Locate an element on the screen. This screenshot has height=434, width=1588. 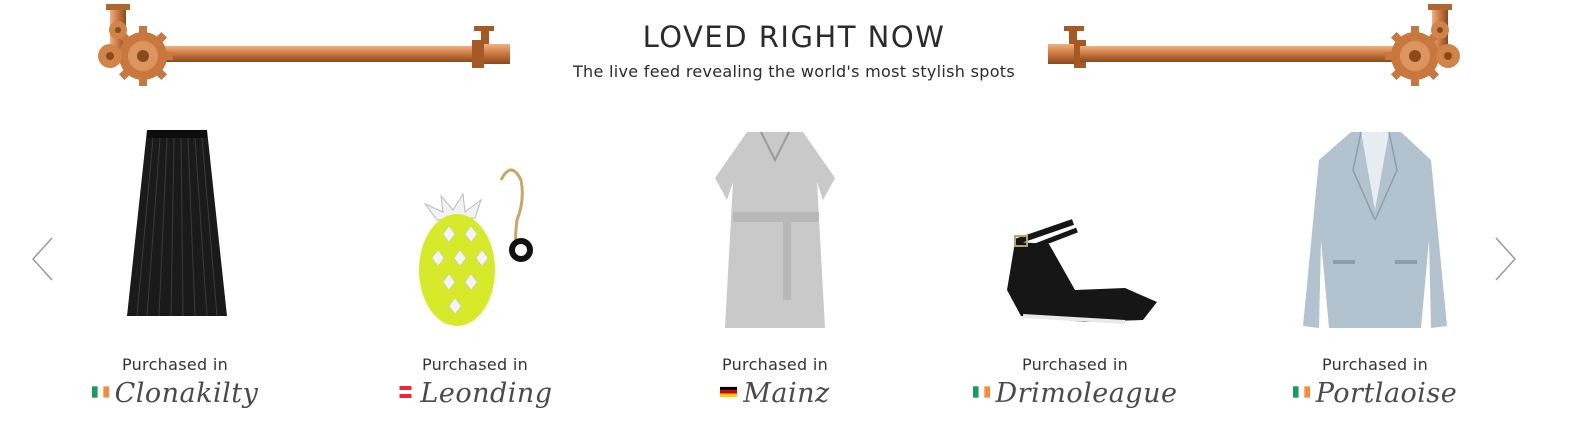
city-name: Drimoleague is located at coordinates (1087, 393).